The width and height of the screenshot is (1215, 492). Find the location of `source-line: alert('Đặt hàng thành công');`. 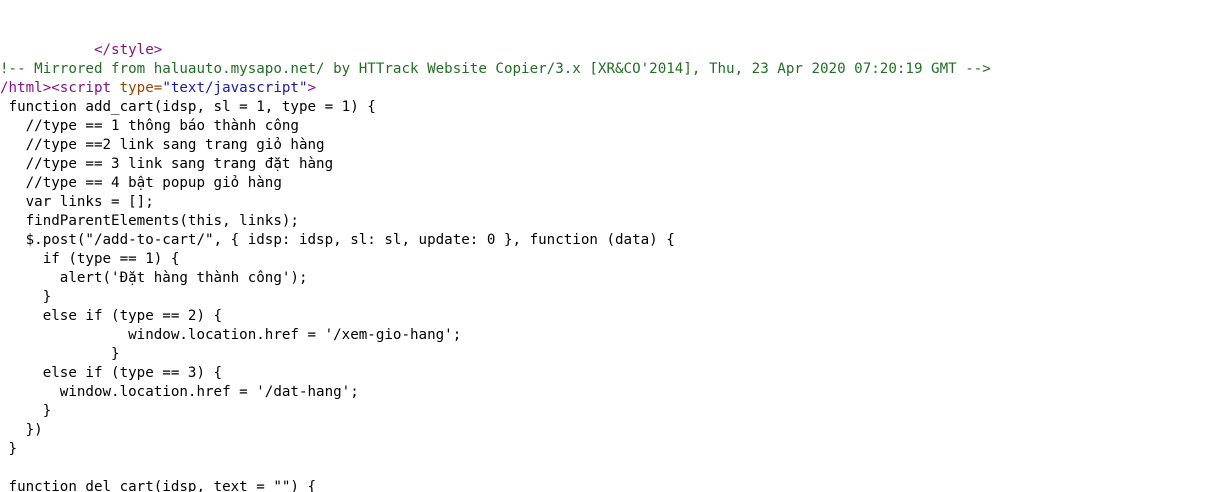

source-line: alert('Đặt hàng thành công'); is located at coordinates (495, 278).